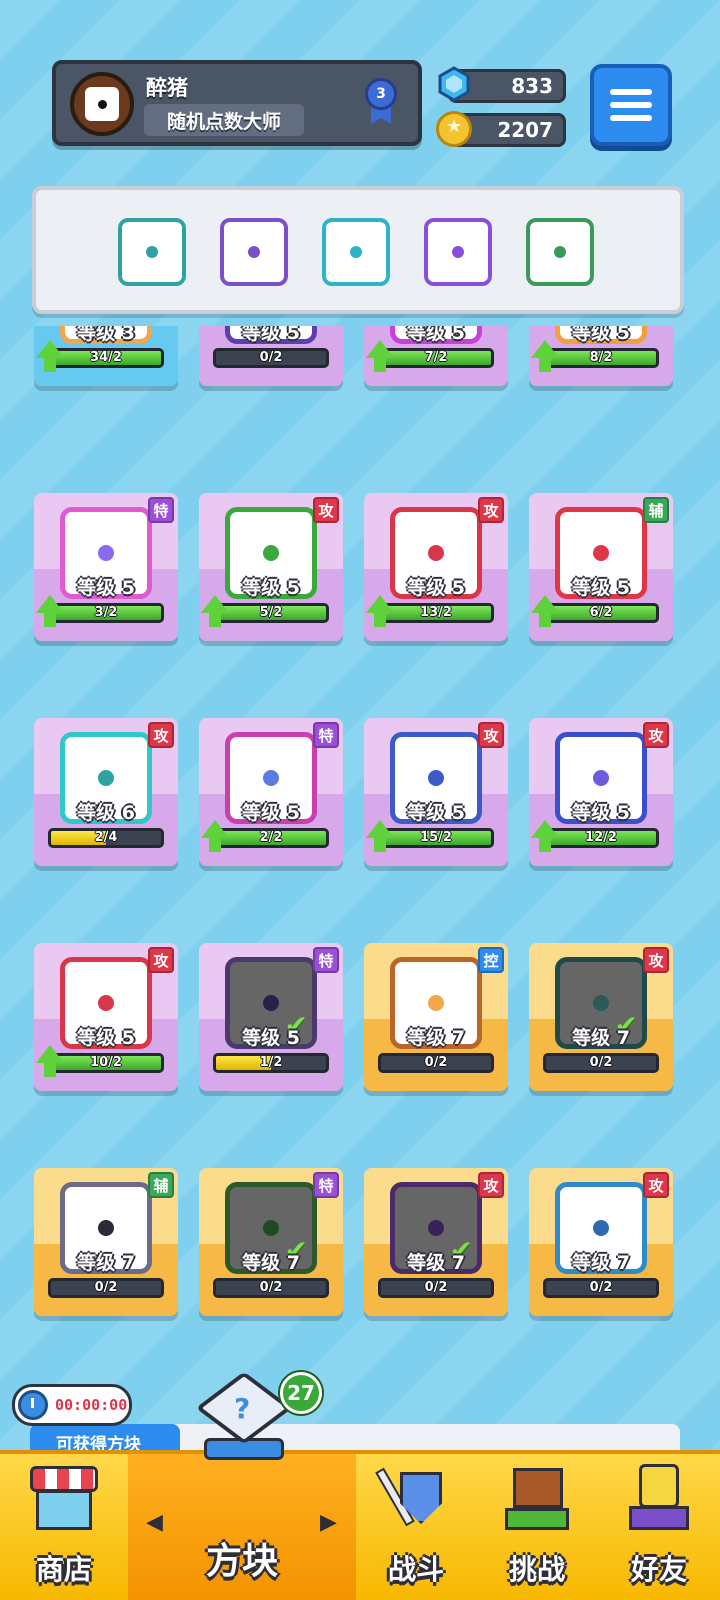 The height and width of the screenshot is (1600, 720). I want to click on upgrade-progress-bar: 2/4, so click(106, 838).